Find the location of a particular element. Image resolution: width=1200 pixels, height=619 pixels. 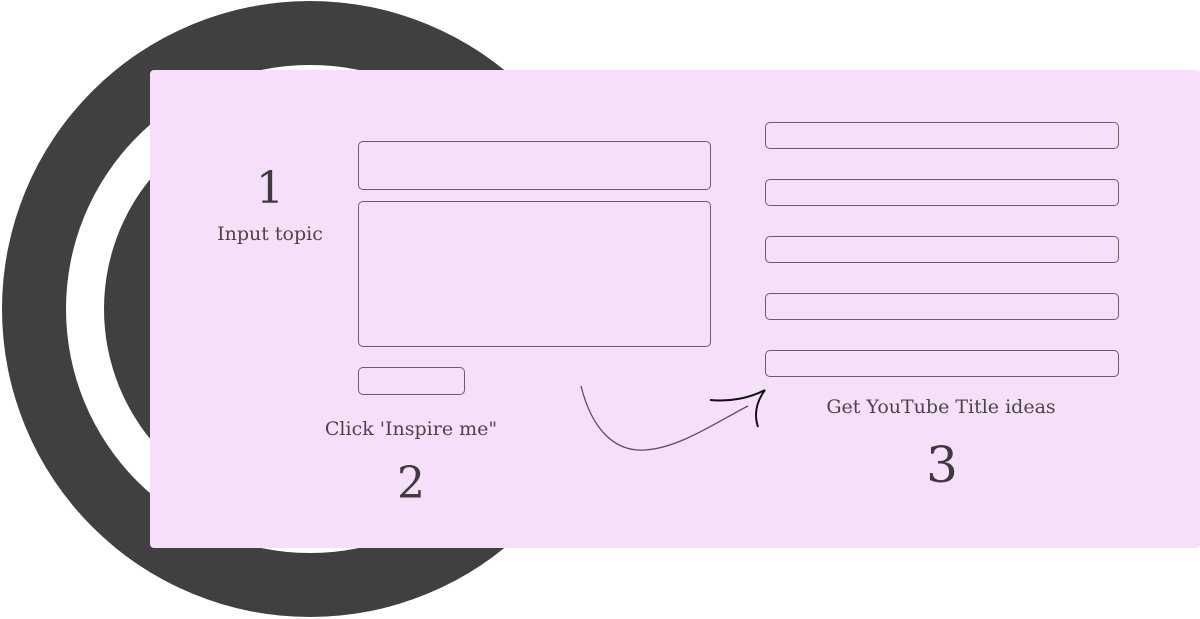

step-3-number: 3 is located at coordinates (942, 465).